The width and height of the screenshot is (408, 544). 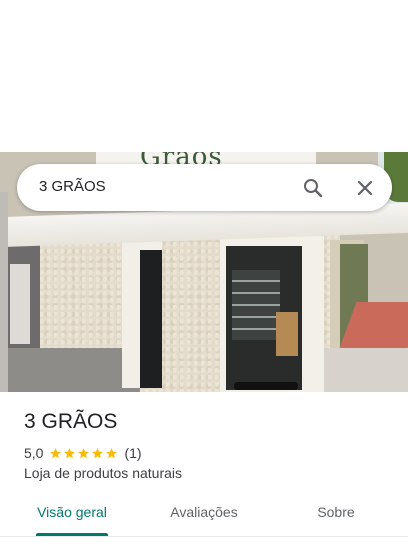 I want to click on place-title: 3 GRÃOS, so click(x=71, y=421).